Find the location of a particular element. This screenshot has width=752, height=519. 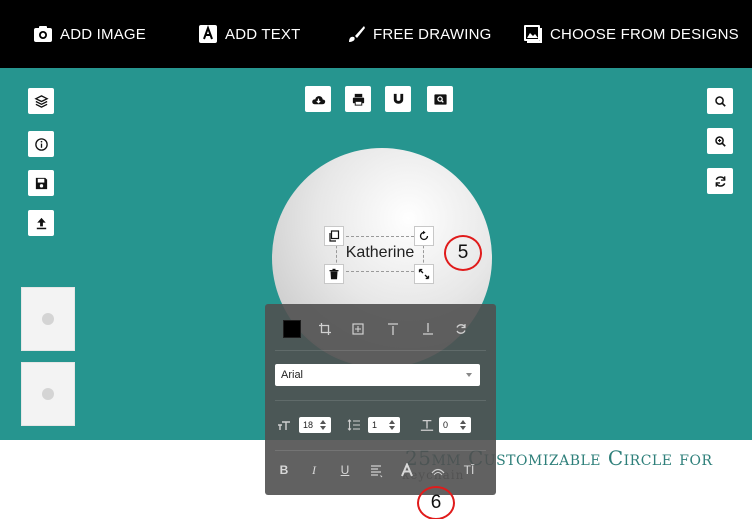

font-family-value: Arial is located at coordinates (292, 375).